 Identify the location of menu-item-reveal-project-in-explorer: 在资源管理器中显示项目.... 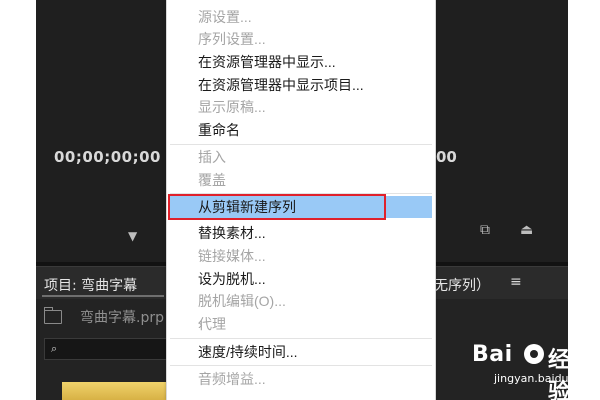
(301, 85).